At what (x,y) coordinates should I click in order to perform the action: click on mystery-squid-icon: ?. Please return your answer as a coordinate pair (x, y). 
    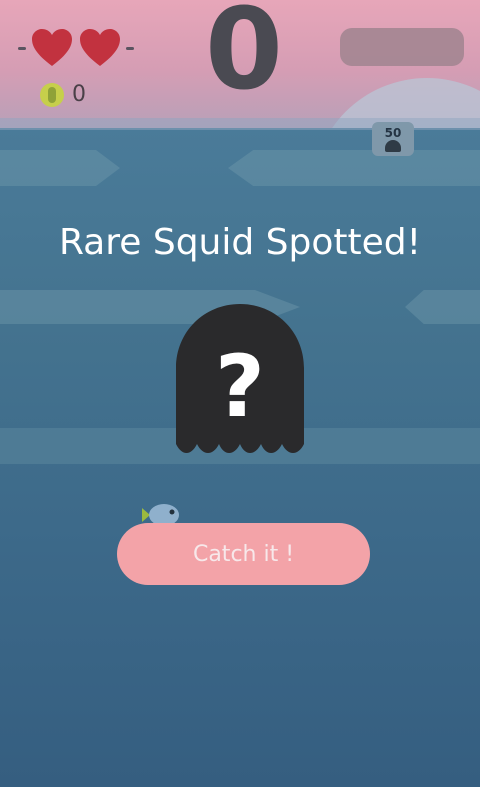
    Looking at the image, I should click on (240, 378).